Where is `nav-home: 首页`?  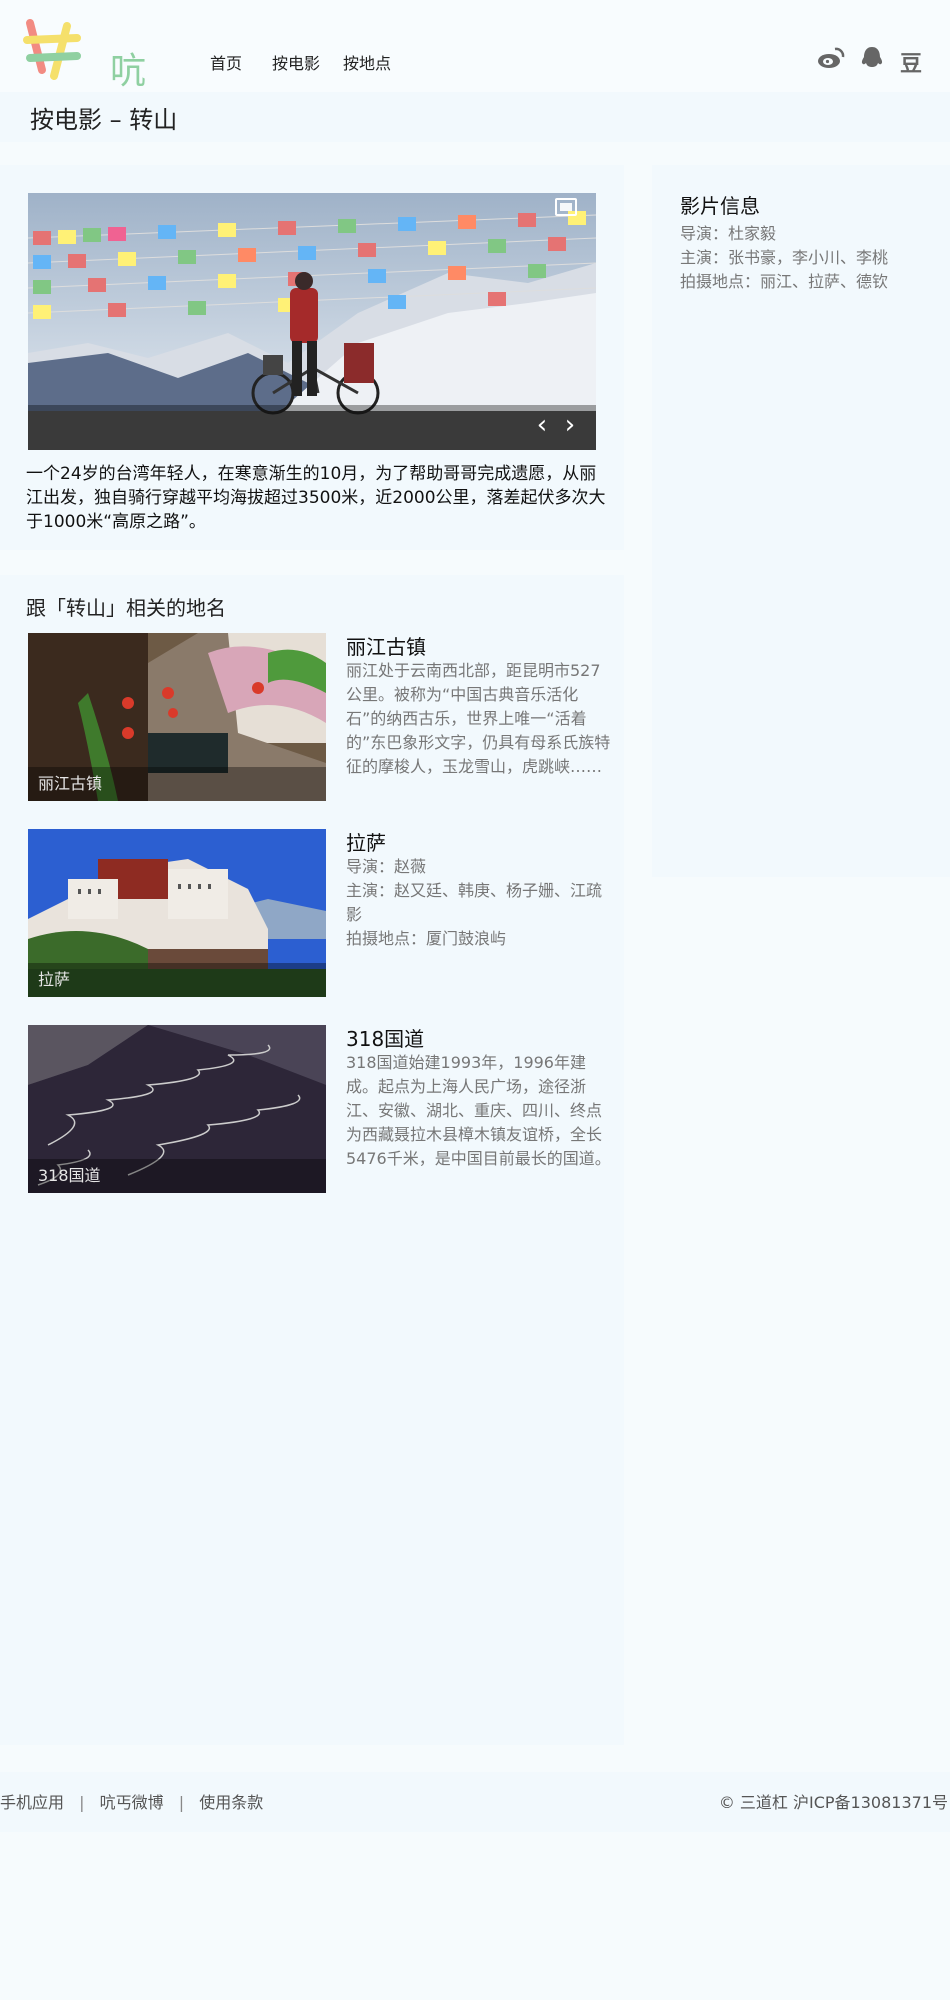
nav-home: 首页 is located at coordinates (226, 62).